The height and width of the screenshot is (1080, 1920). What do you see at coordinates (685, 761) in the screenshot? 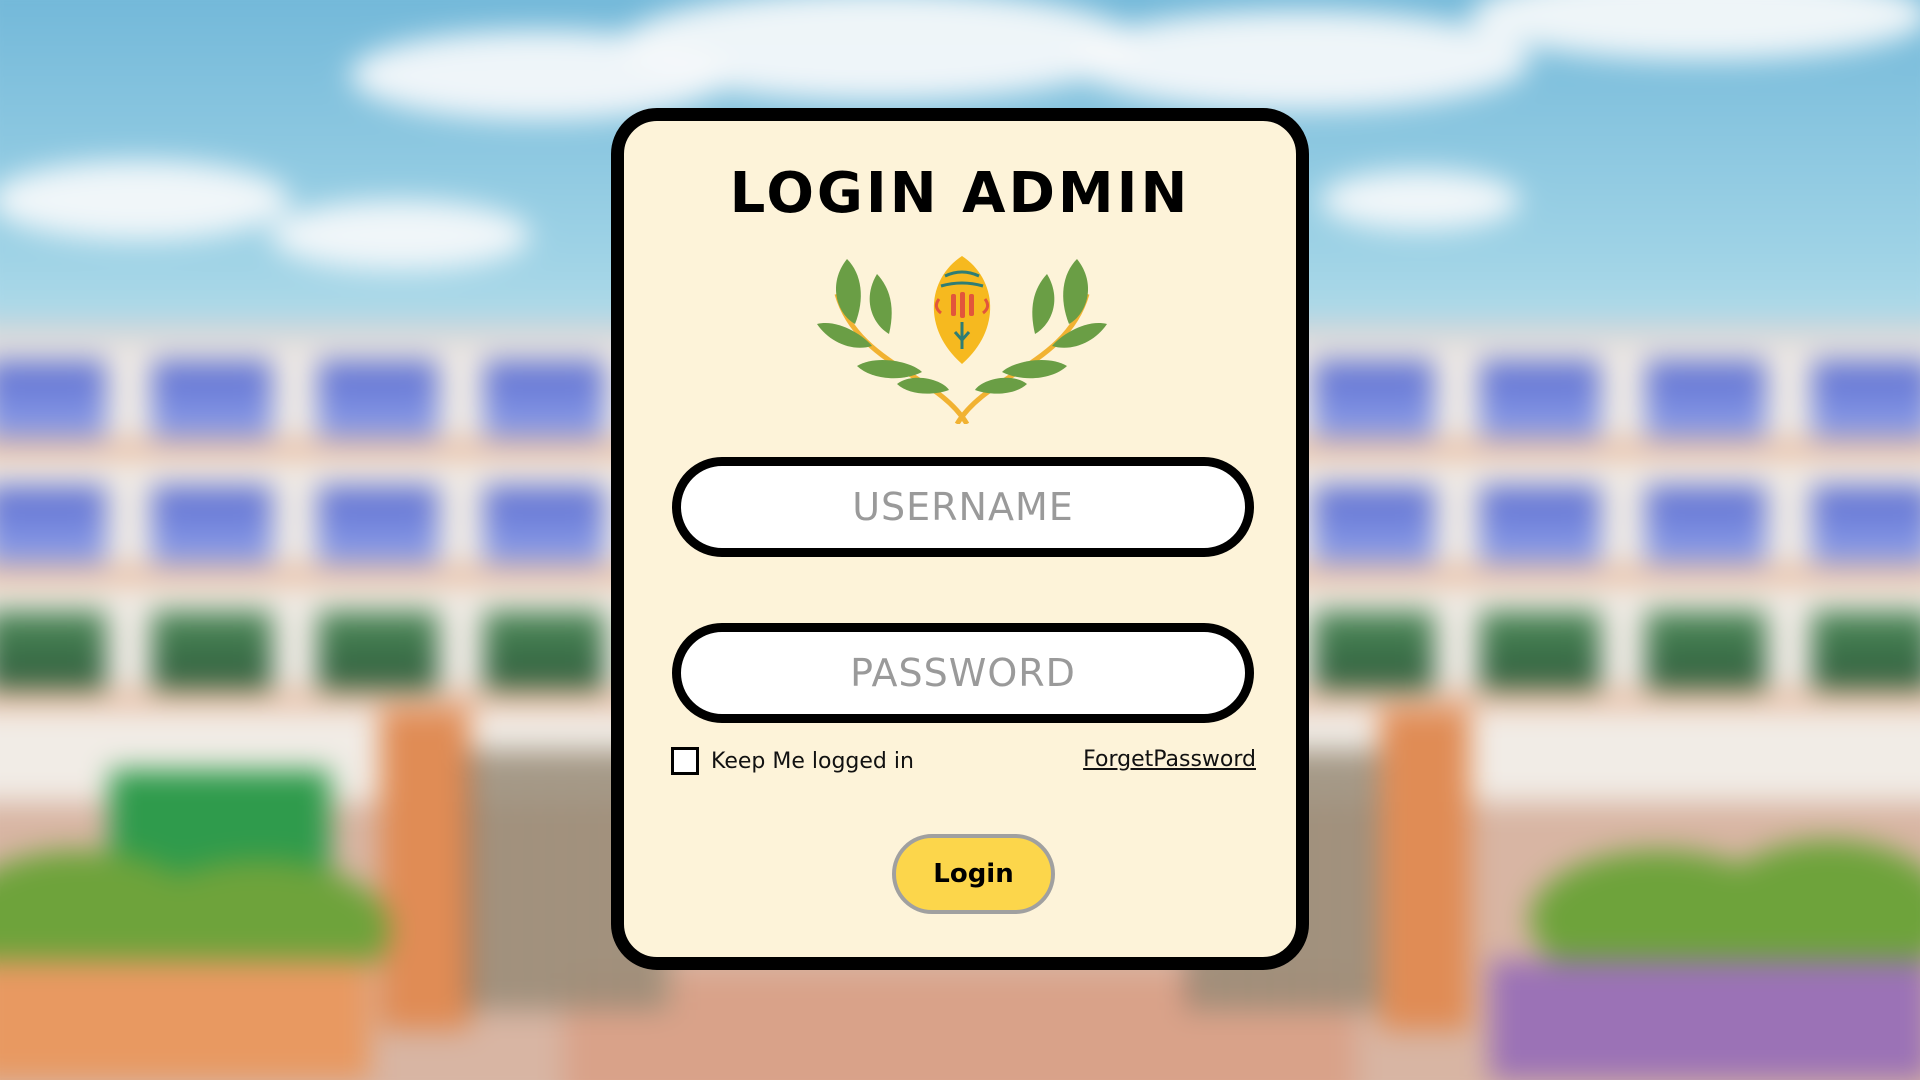
I see `remember-me-checkbox` at bounding box center [685, 761].